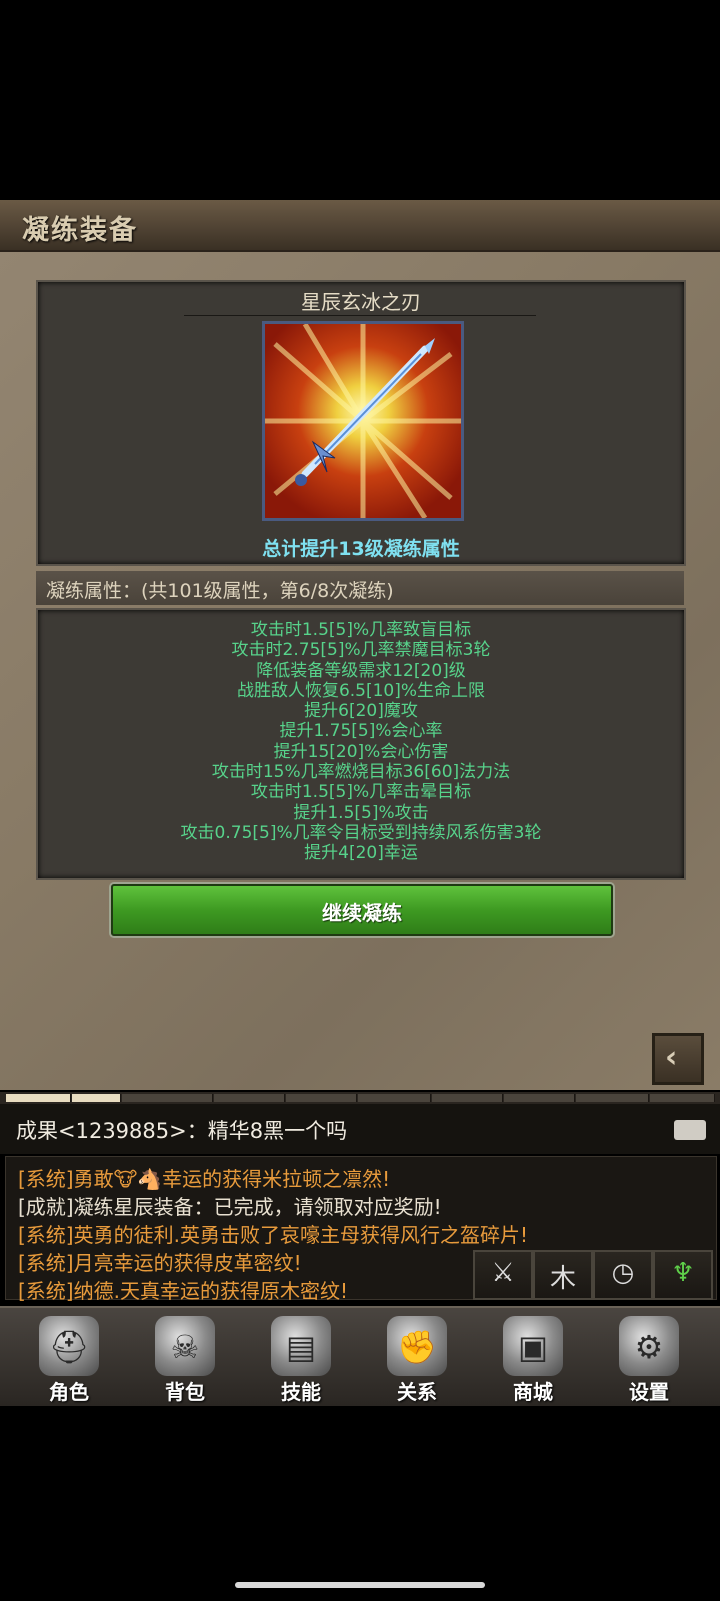 The image size is (720, 1601). Describe the element at coordinates (533, 1346) in the screenshot. I see `chest-icon: ▣` at that location.